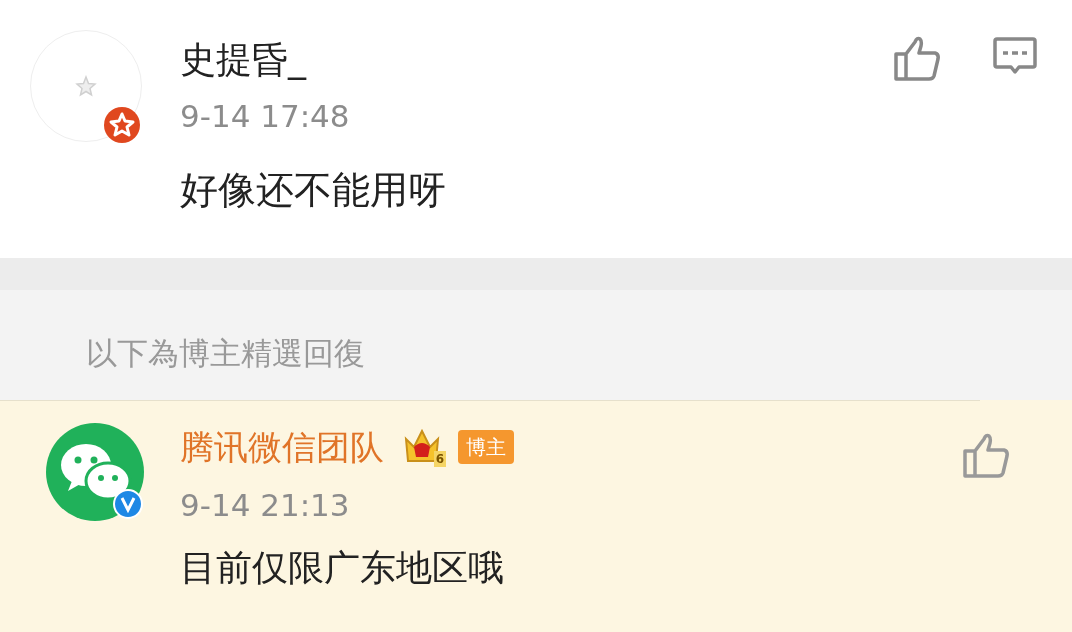 The height and width of the screenshot is (632, 1072). What do you see at coordinates (225, 353) in the screenshot?
I see `section-header: 以下為博主精選回復` at bounding box center [225, 353].